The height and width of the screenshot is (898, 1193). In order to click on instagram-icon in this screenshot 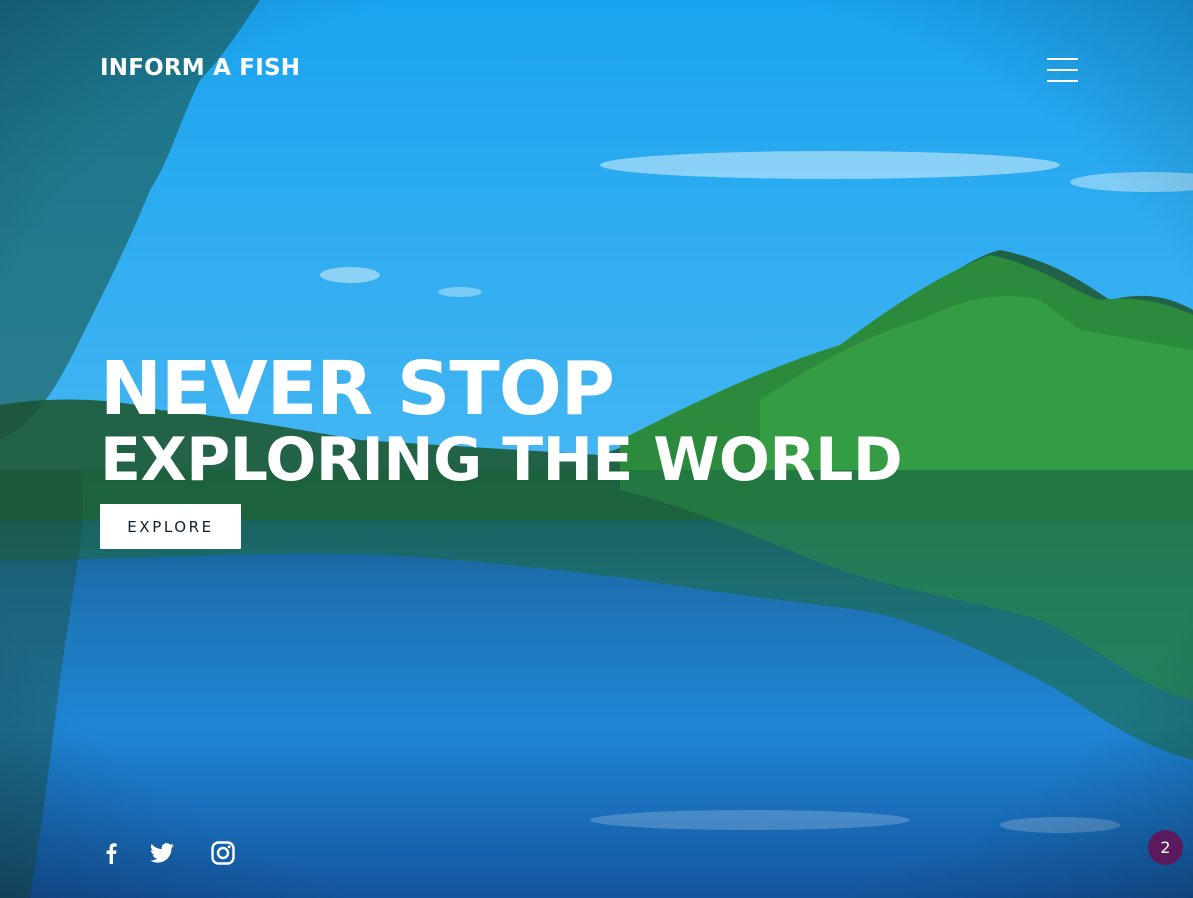, I will do `click(223, 853)`.